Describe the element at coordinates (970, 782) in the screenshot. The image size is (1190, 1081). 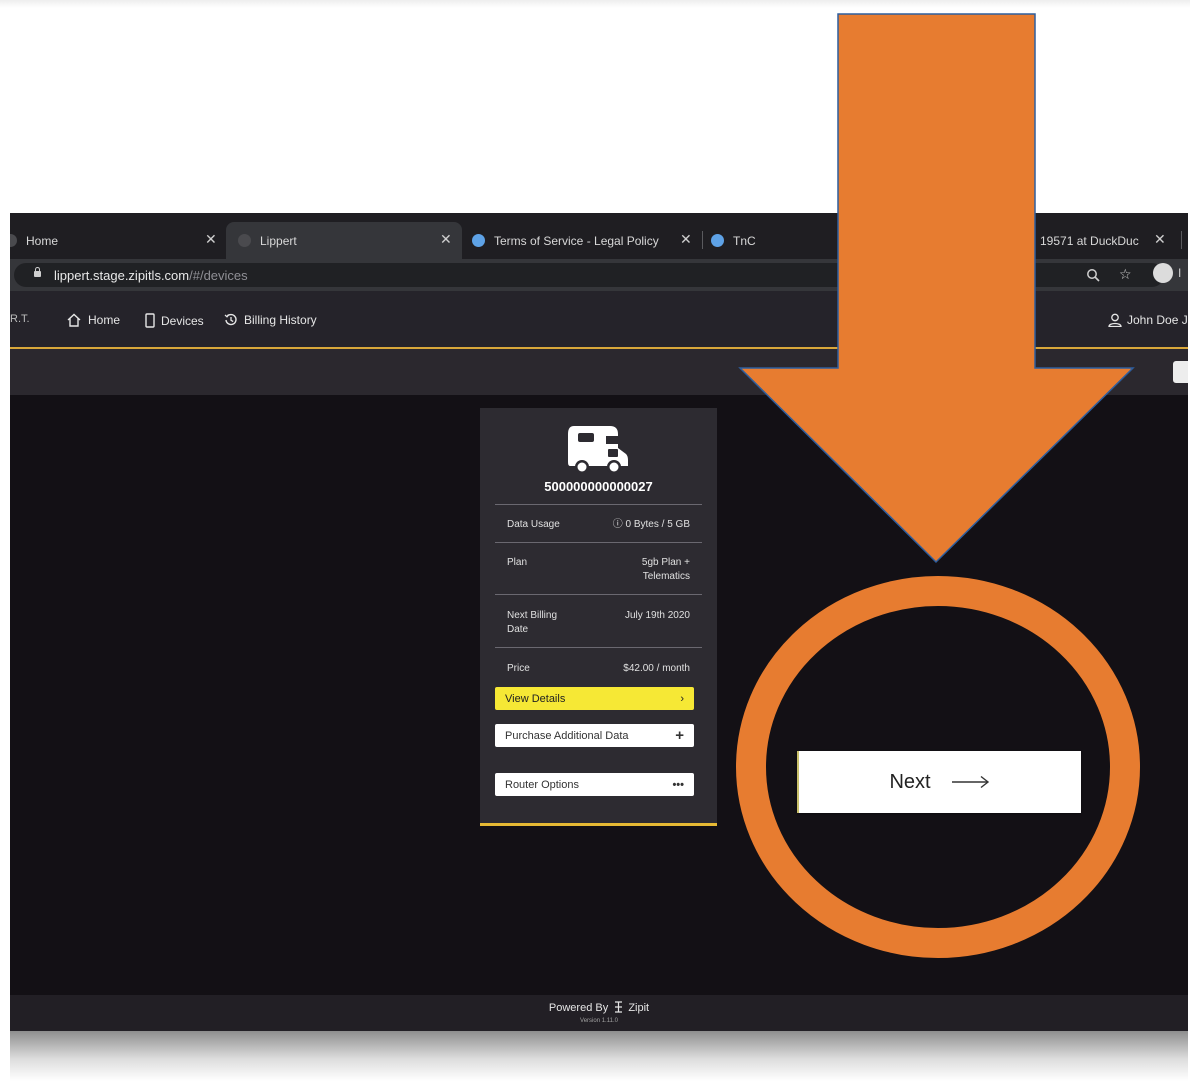
I see `arrow-right-icon` at that location.